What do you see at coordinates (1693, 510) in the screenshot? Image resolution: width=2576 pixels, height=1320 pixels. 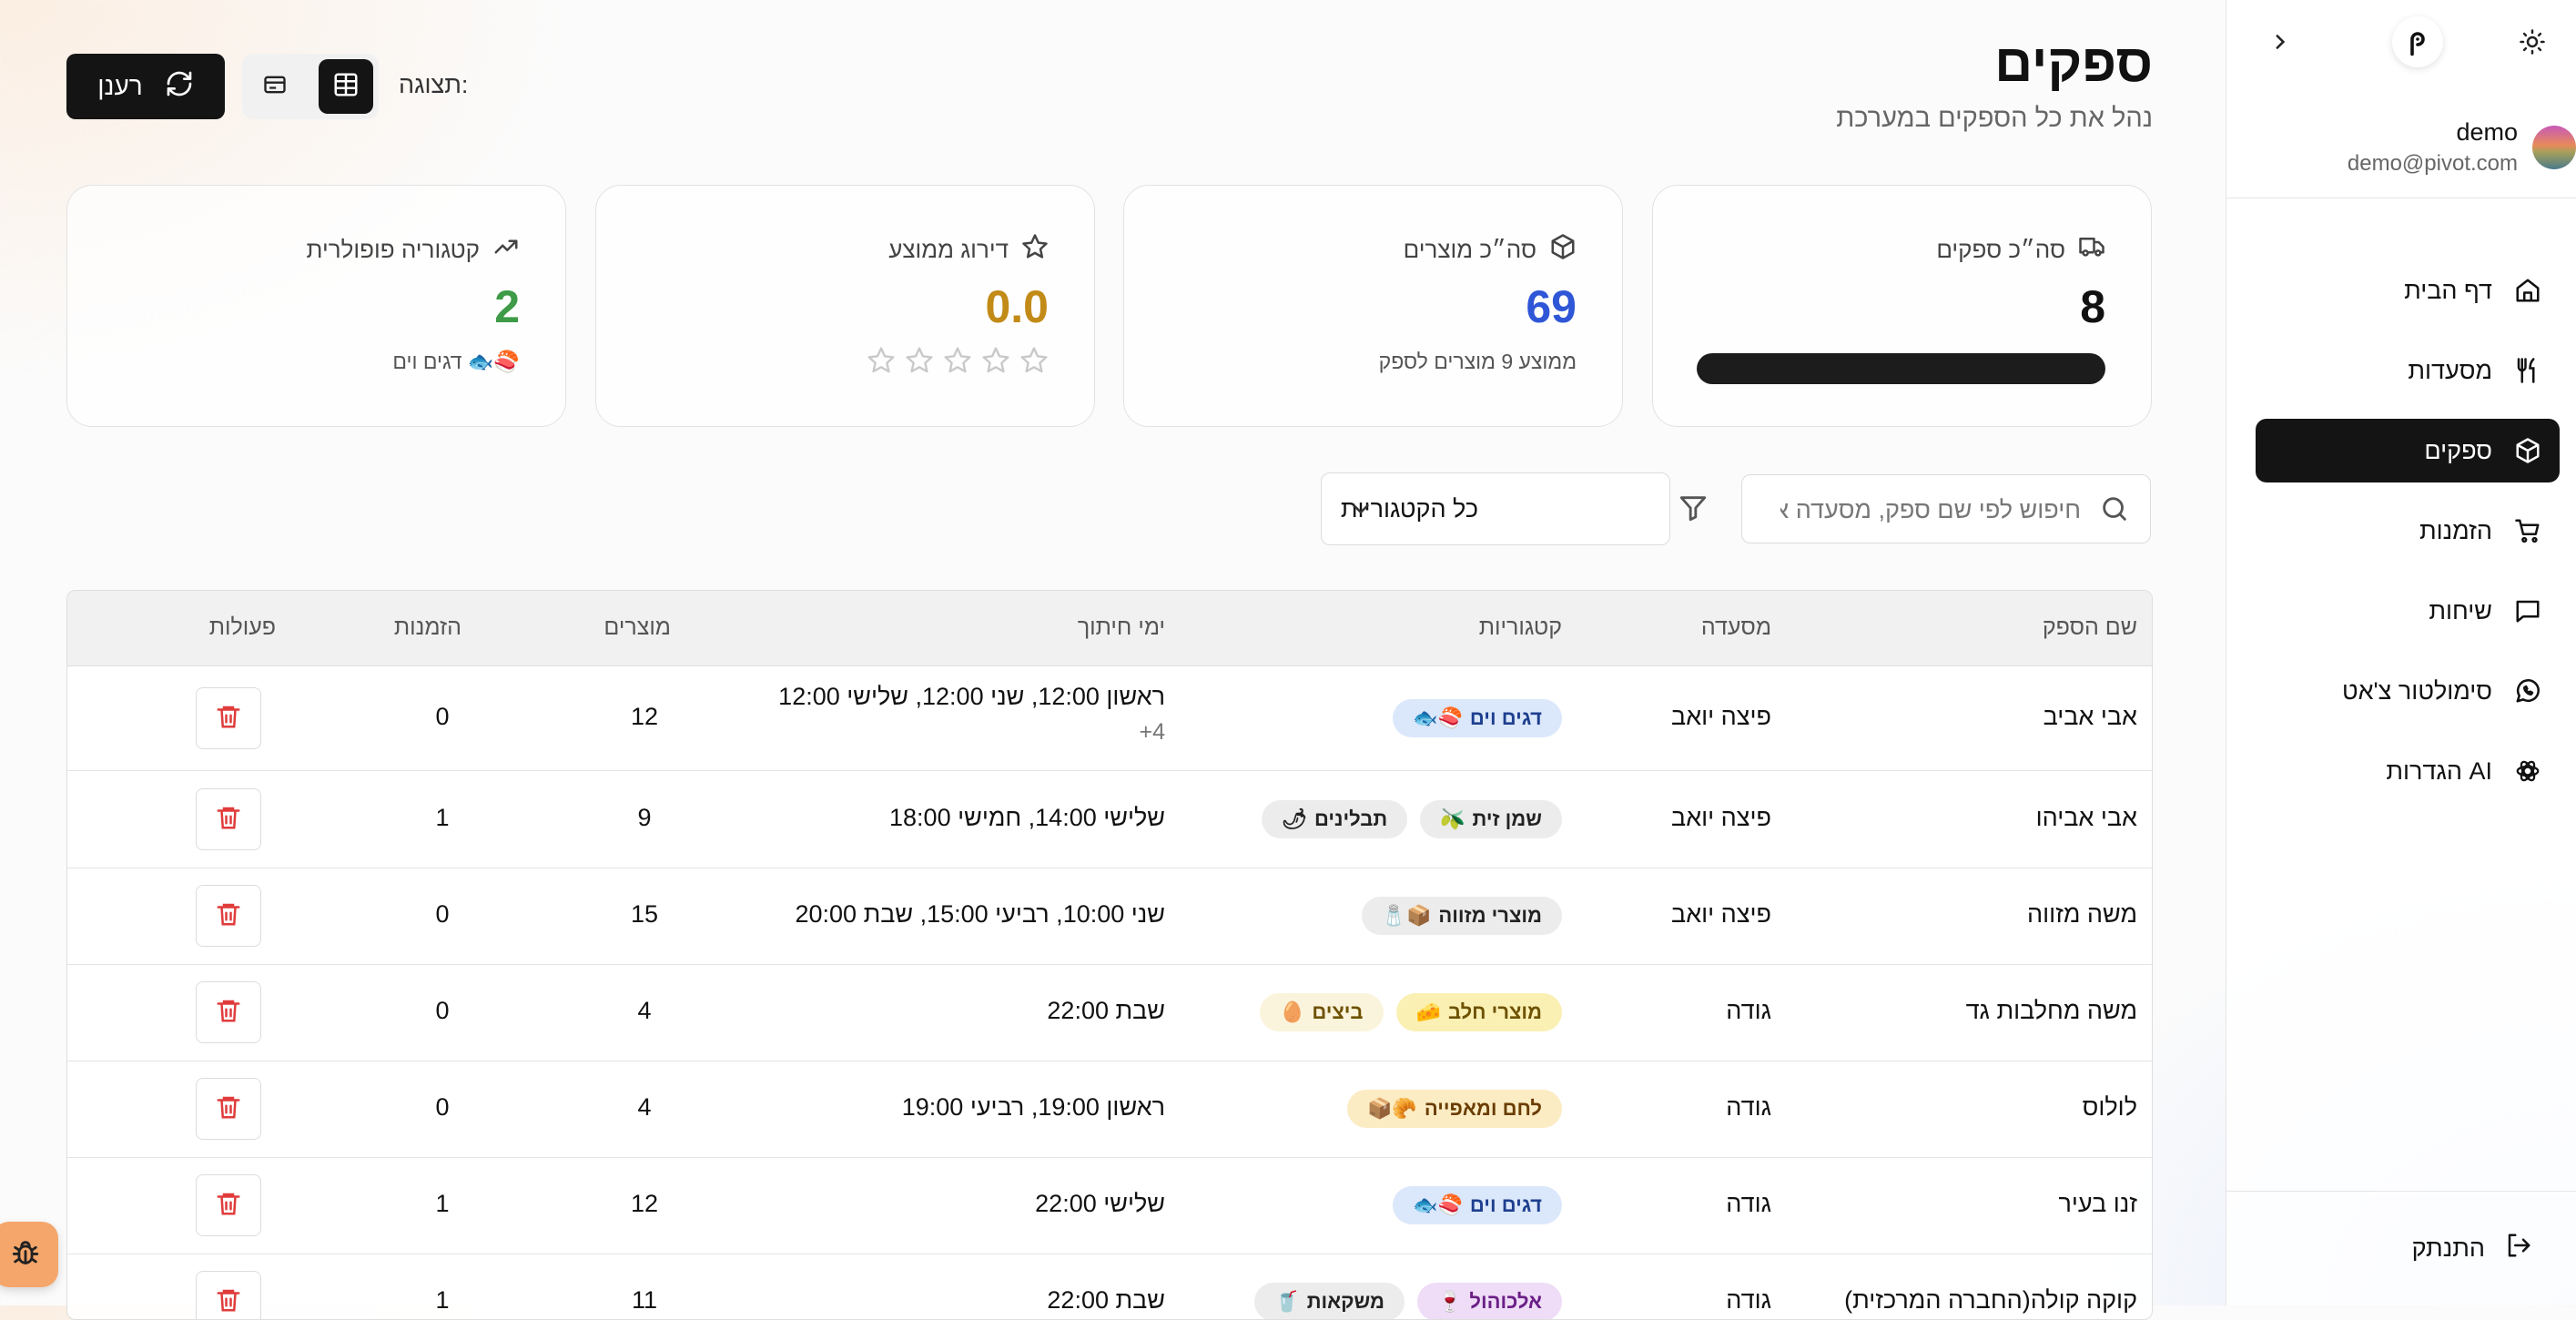 I see `filter-icon` at bounding box center [1693, 510].